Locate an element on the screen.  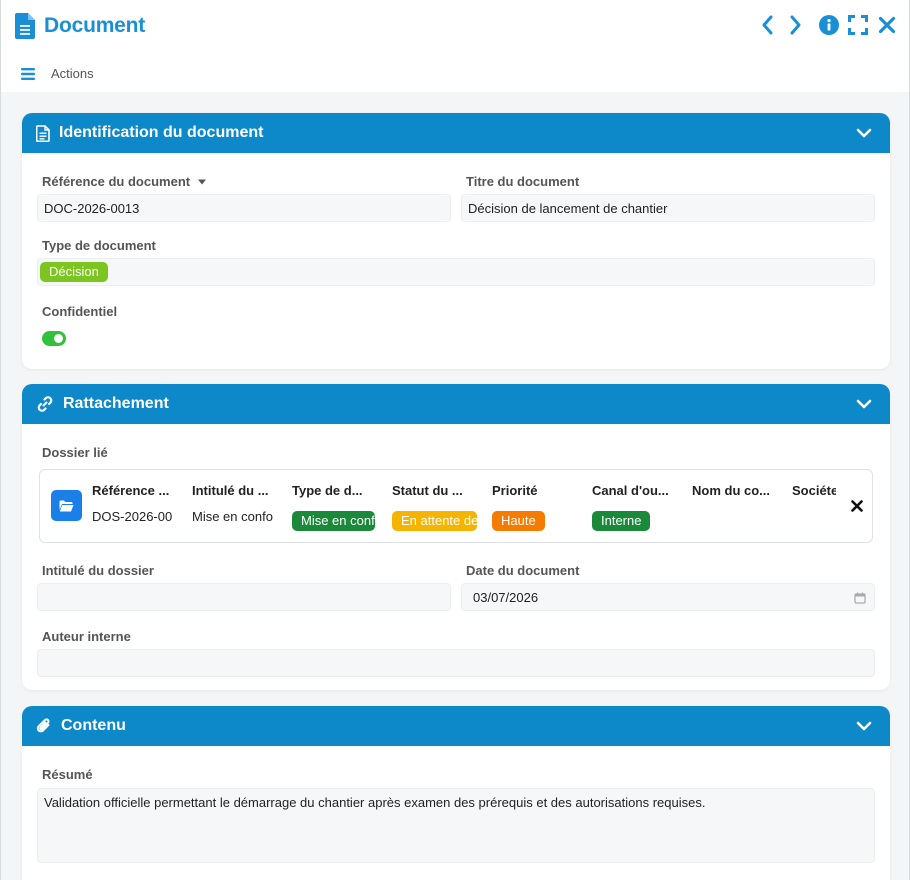
intitule-field is located at coordinates (244, 597).